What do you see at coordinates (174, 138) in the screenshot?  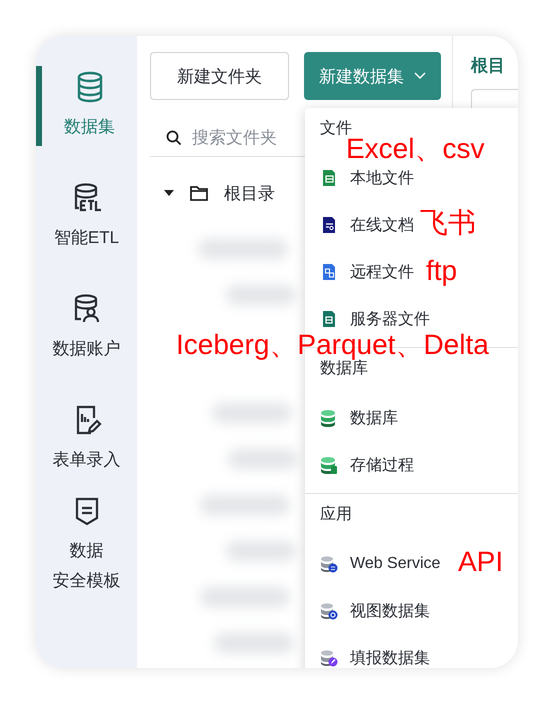 I see `search-icon` at bounding box center [174, 138].